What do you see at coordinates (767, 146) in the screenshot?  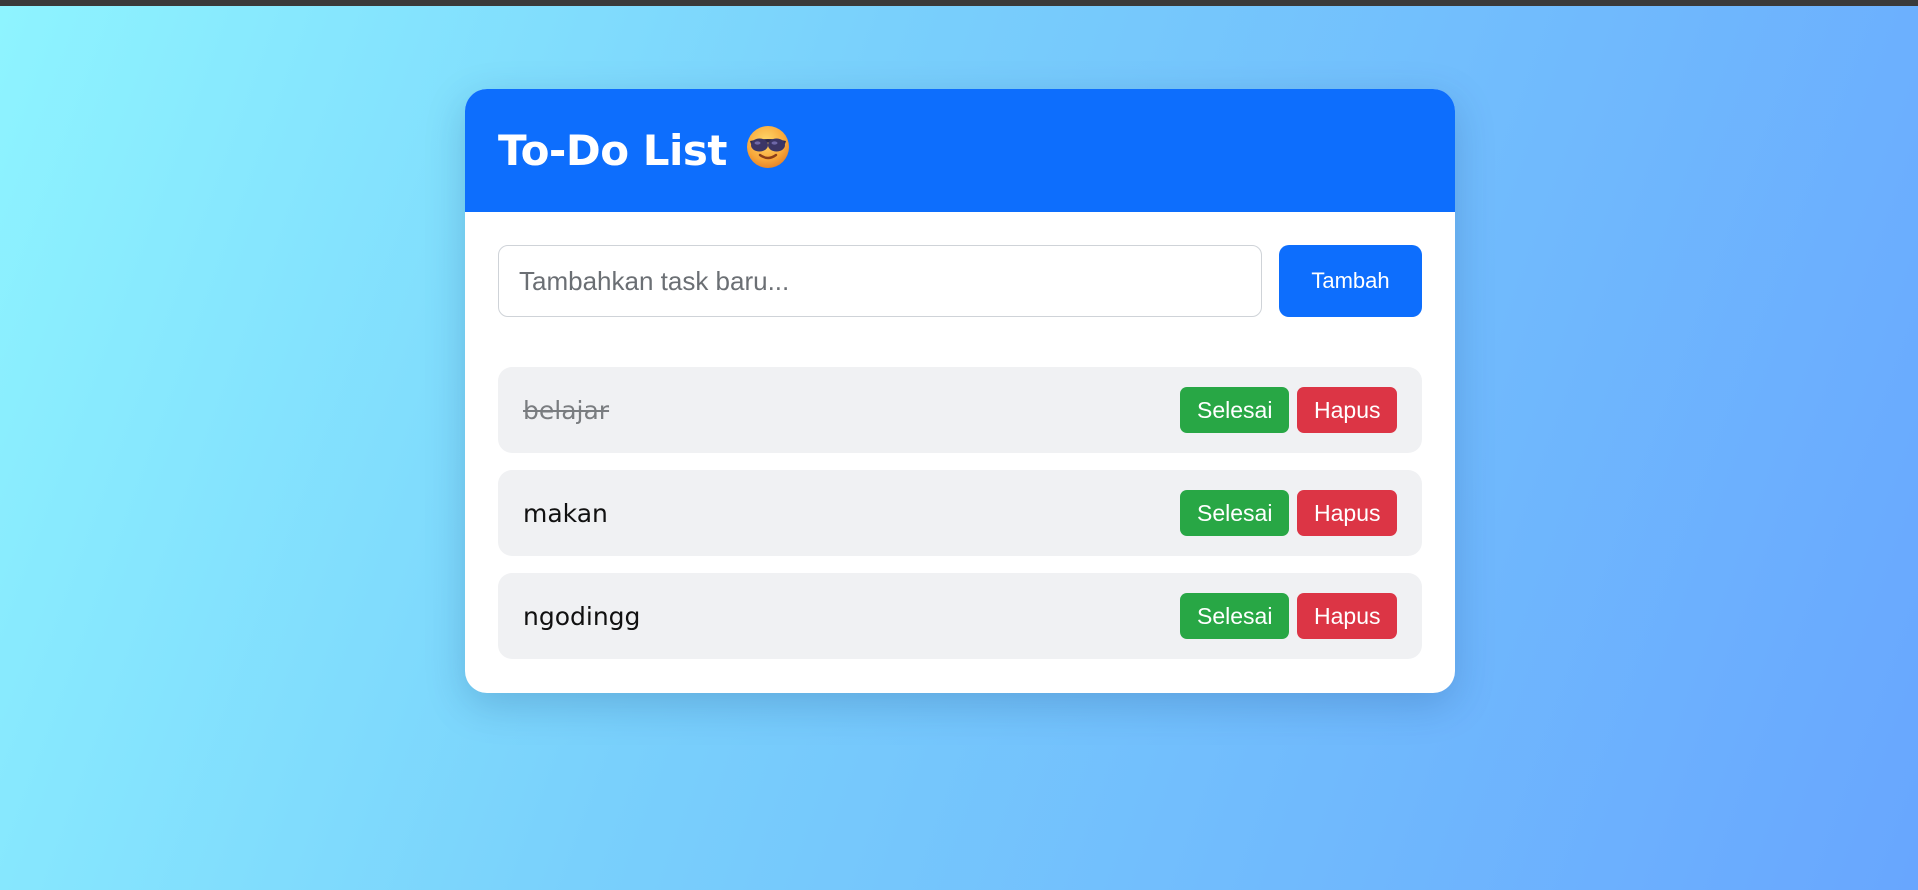 I see `smiling-face-with-sunglasses-icon` at bounding box center [767, 146].